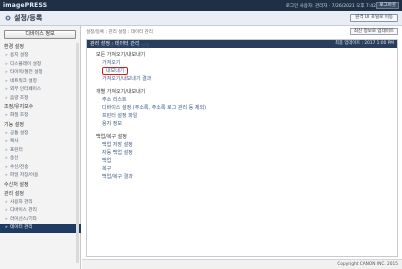  Describe the element at coordinates (40, 125) in the screenshot. I see `sidebar-group-functions: 기능 설정` at that location.